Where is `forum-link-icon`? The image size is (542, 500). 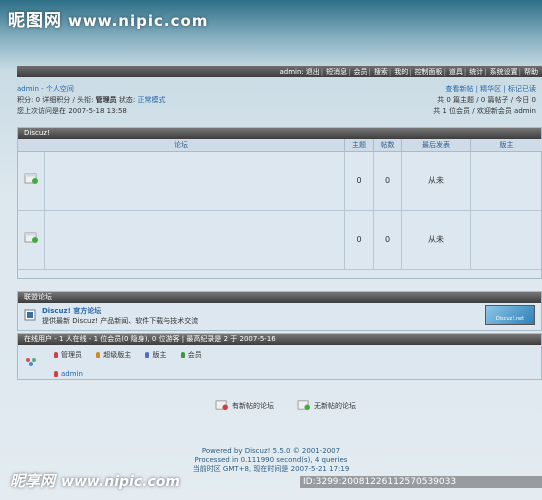
forum-link-icon is located at coordinates (30, 315).